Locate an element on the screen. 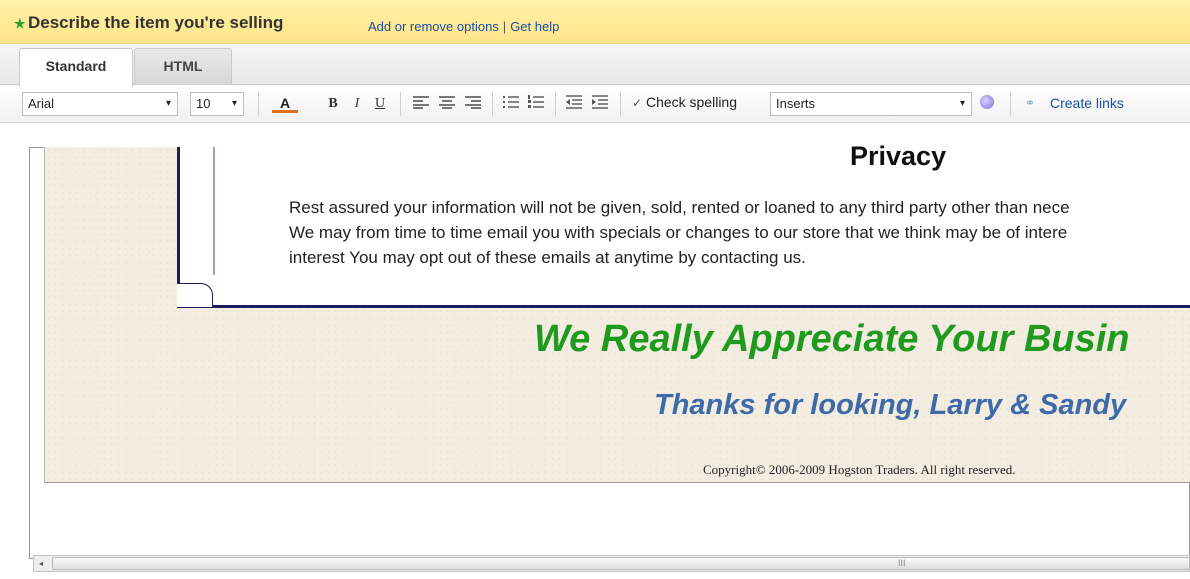 This screenshot has width=1190, height=579. inserts-select: Inserts ▾ is located at coordinates (871, 104).